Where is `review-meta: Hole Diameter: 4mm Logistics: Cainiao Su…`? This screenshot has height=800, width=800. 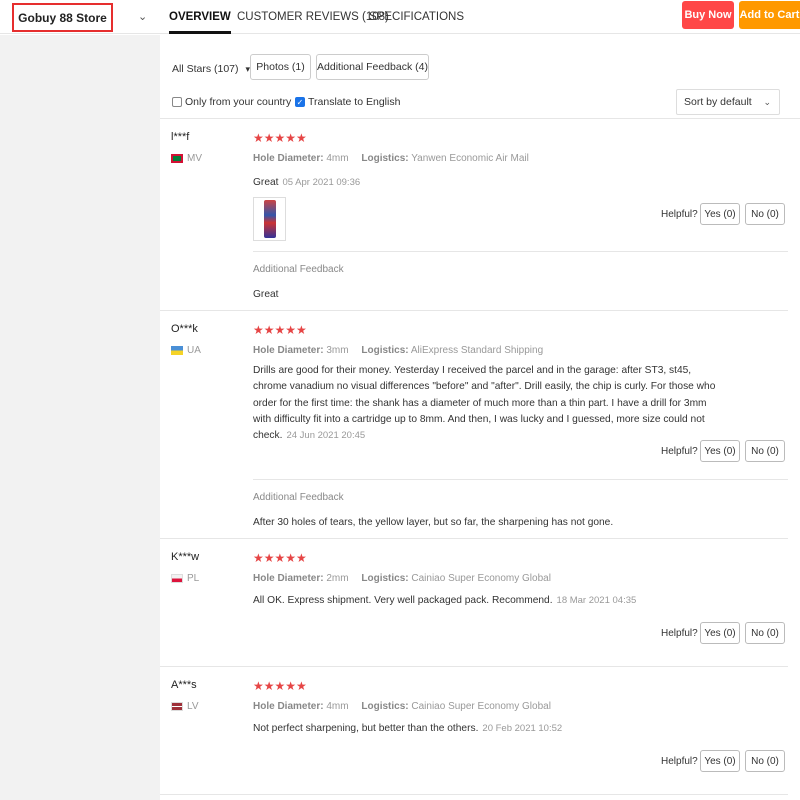
review-meta: Hole Diameter: 4mm Logistics: Cainiao Su… is located at coordinates (402, 706).